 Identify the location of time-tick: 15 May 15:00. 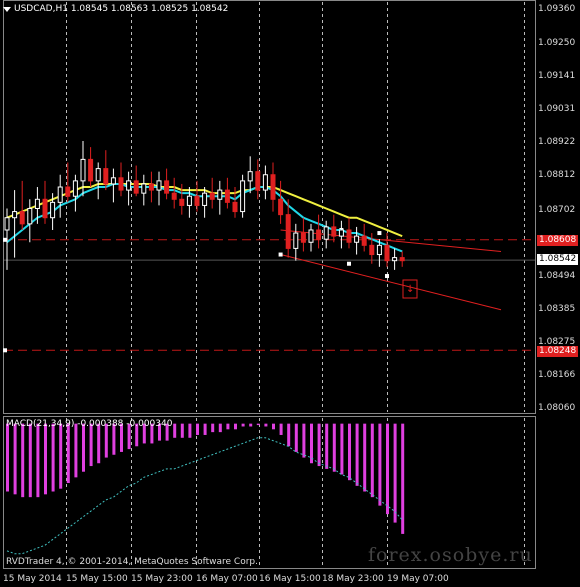
(97, 579).